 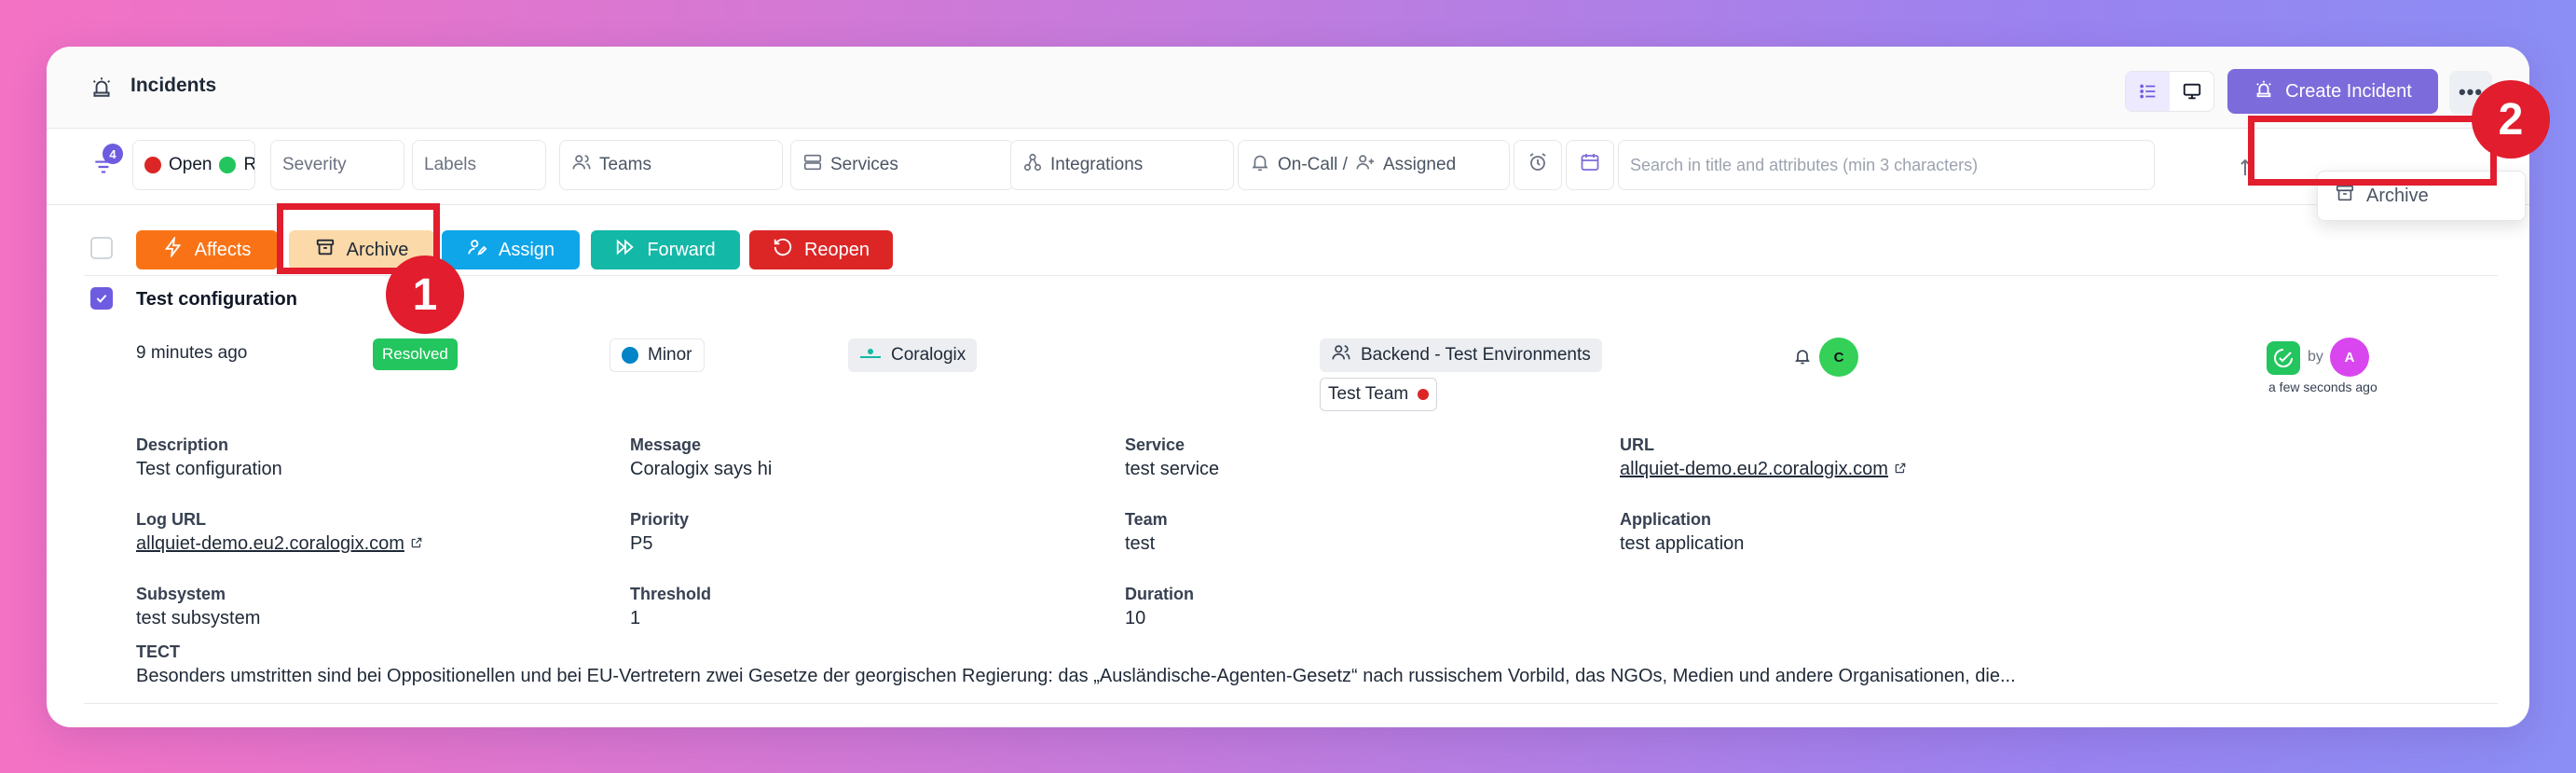 What do you see at coordinates (1476, 355) in the screenshot?
I see `team-backend-label: Backend - Test Environments` at bounding box center [1476, 355].